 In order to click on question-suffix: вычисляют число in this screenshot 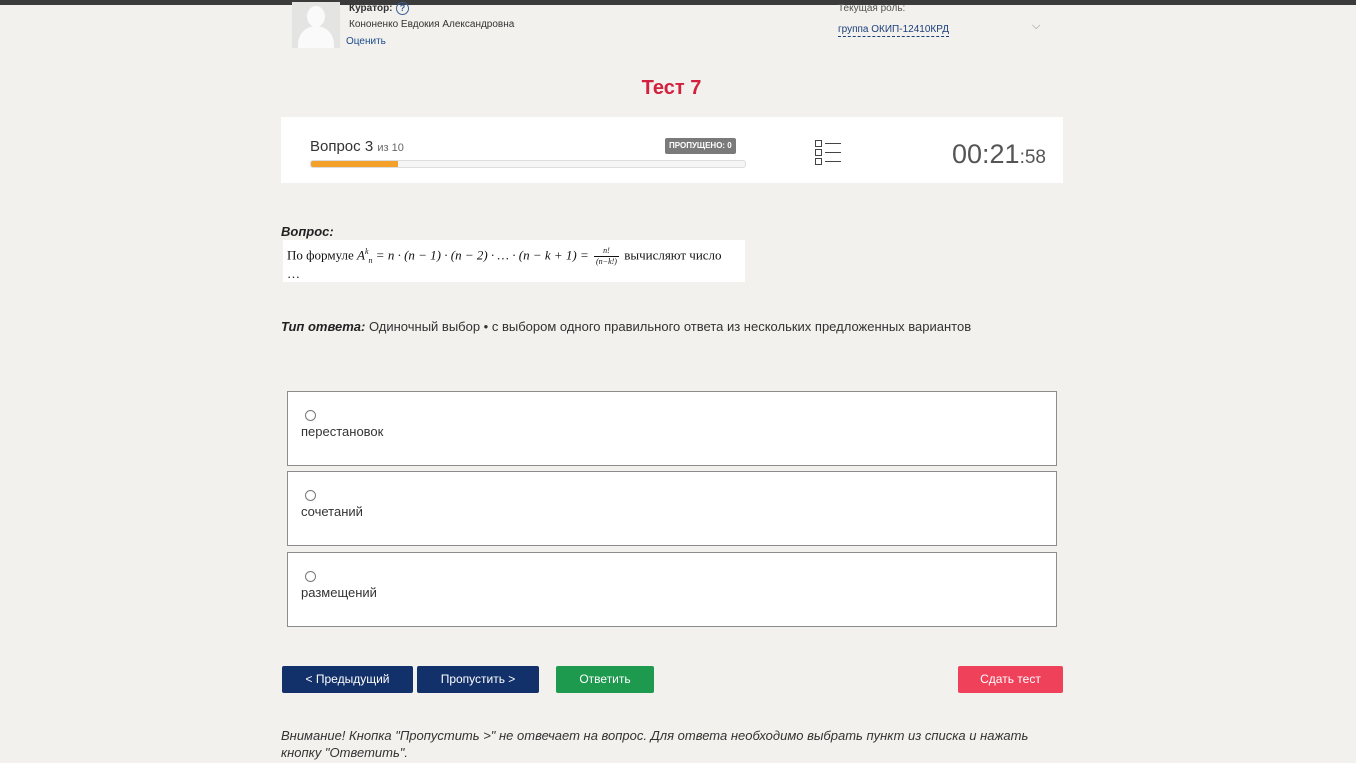, I will do `click(673, 255)`.